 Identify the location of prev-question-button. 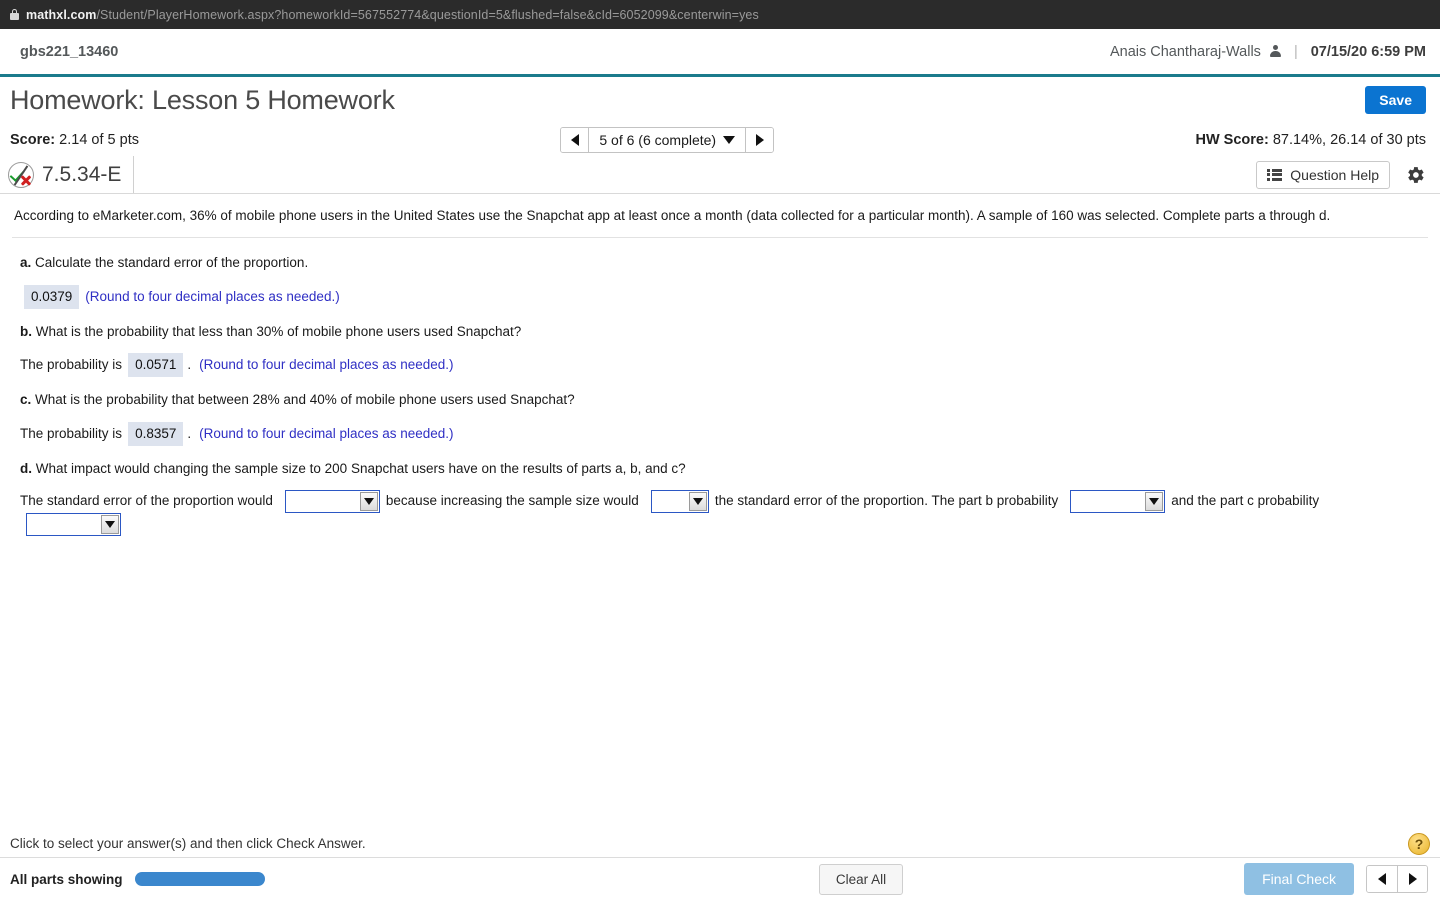
(575, 139).